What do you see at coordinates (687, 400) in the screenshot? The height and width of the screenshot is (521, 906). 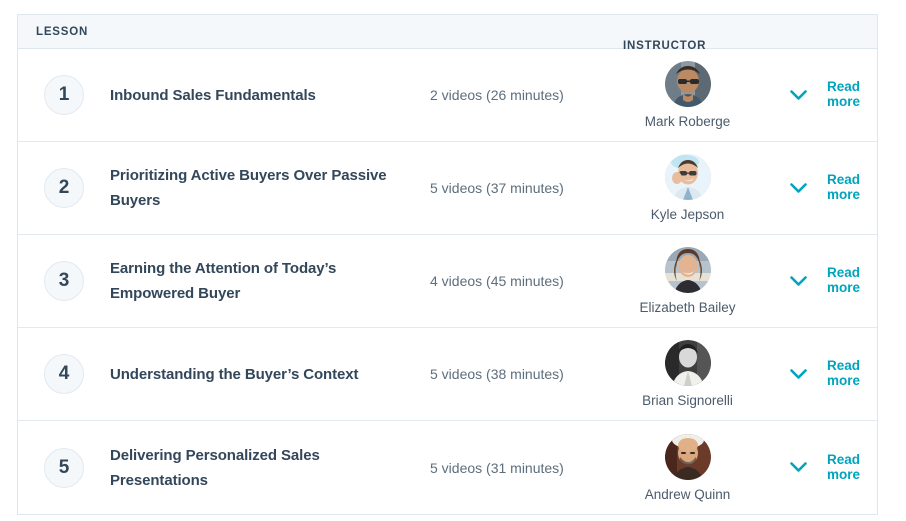 I see `instructor-name: Brian Signorelli` at bounding box center [687, 400].